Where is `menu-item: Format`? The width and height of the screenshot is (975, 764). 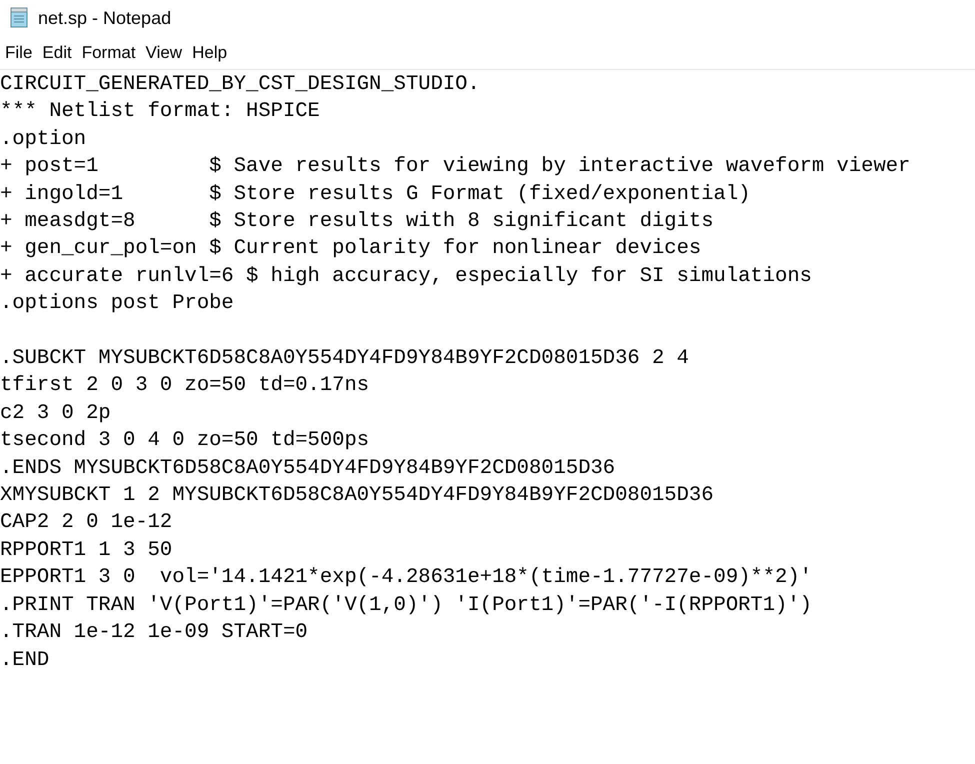
menu-item: Format is located at coordinates (108, 53).